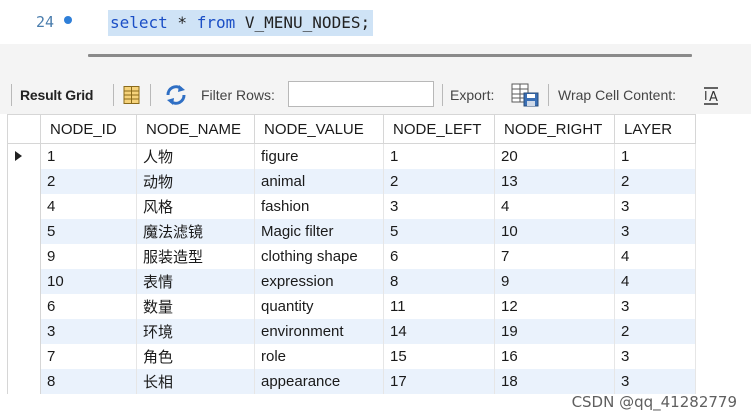 The width and height of the screenshot is (751, 420). What do you see at coordinates (88, 381) in the screenshot?
I see `cell-node-id: 8` at bounding box center [88, 381].